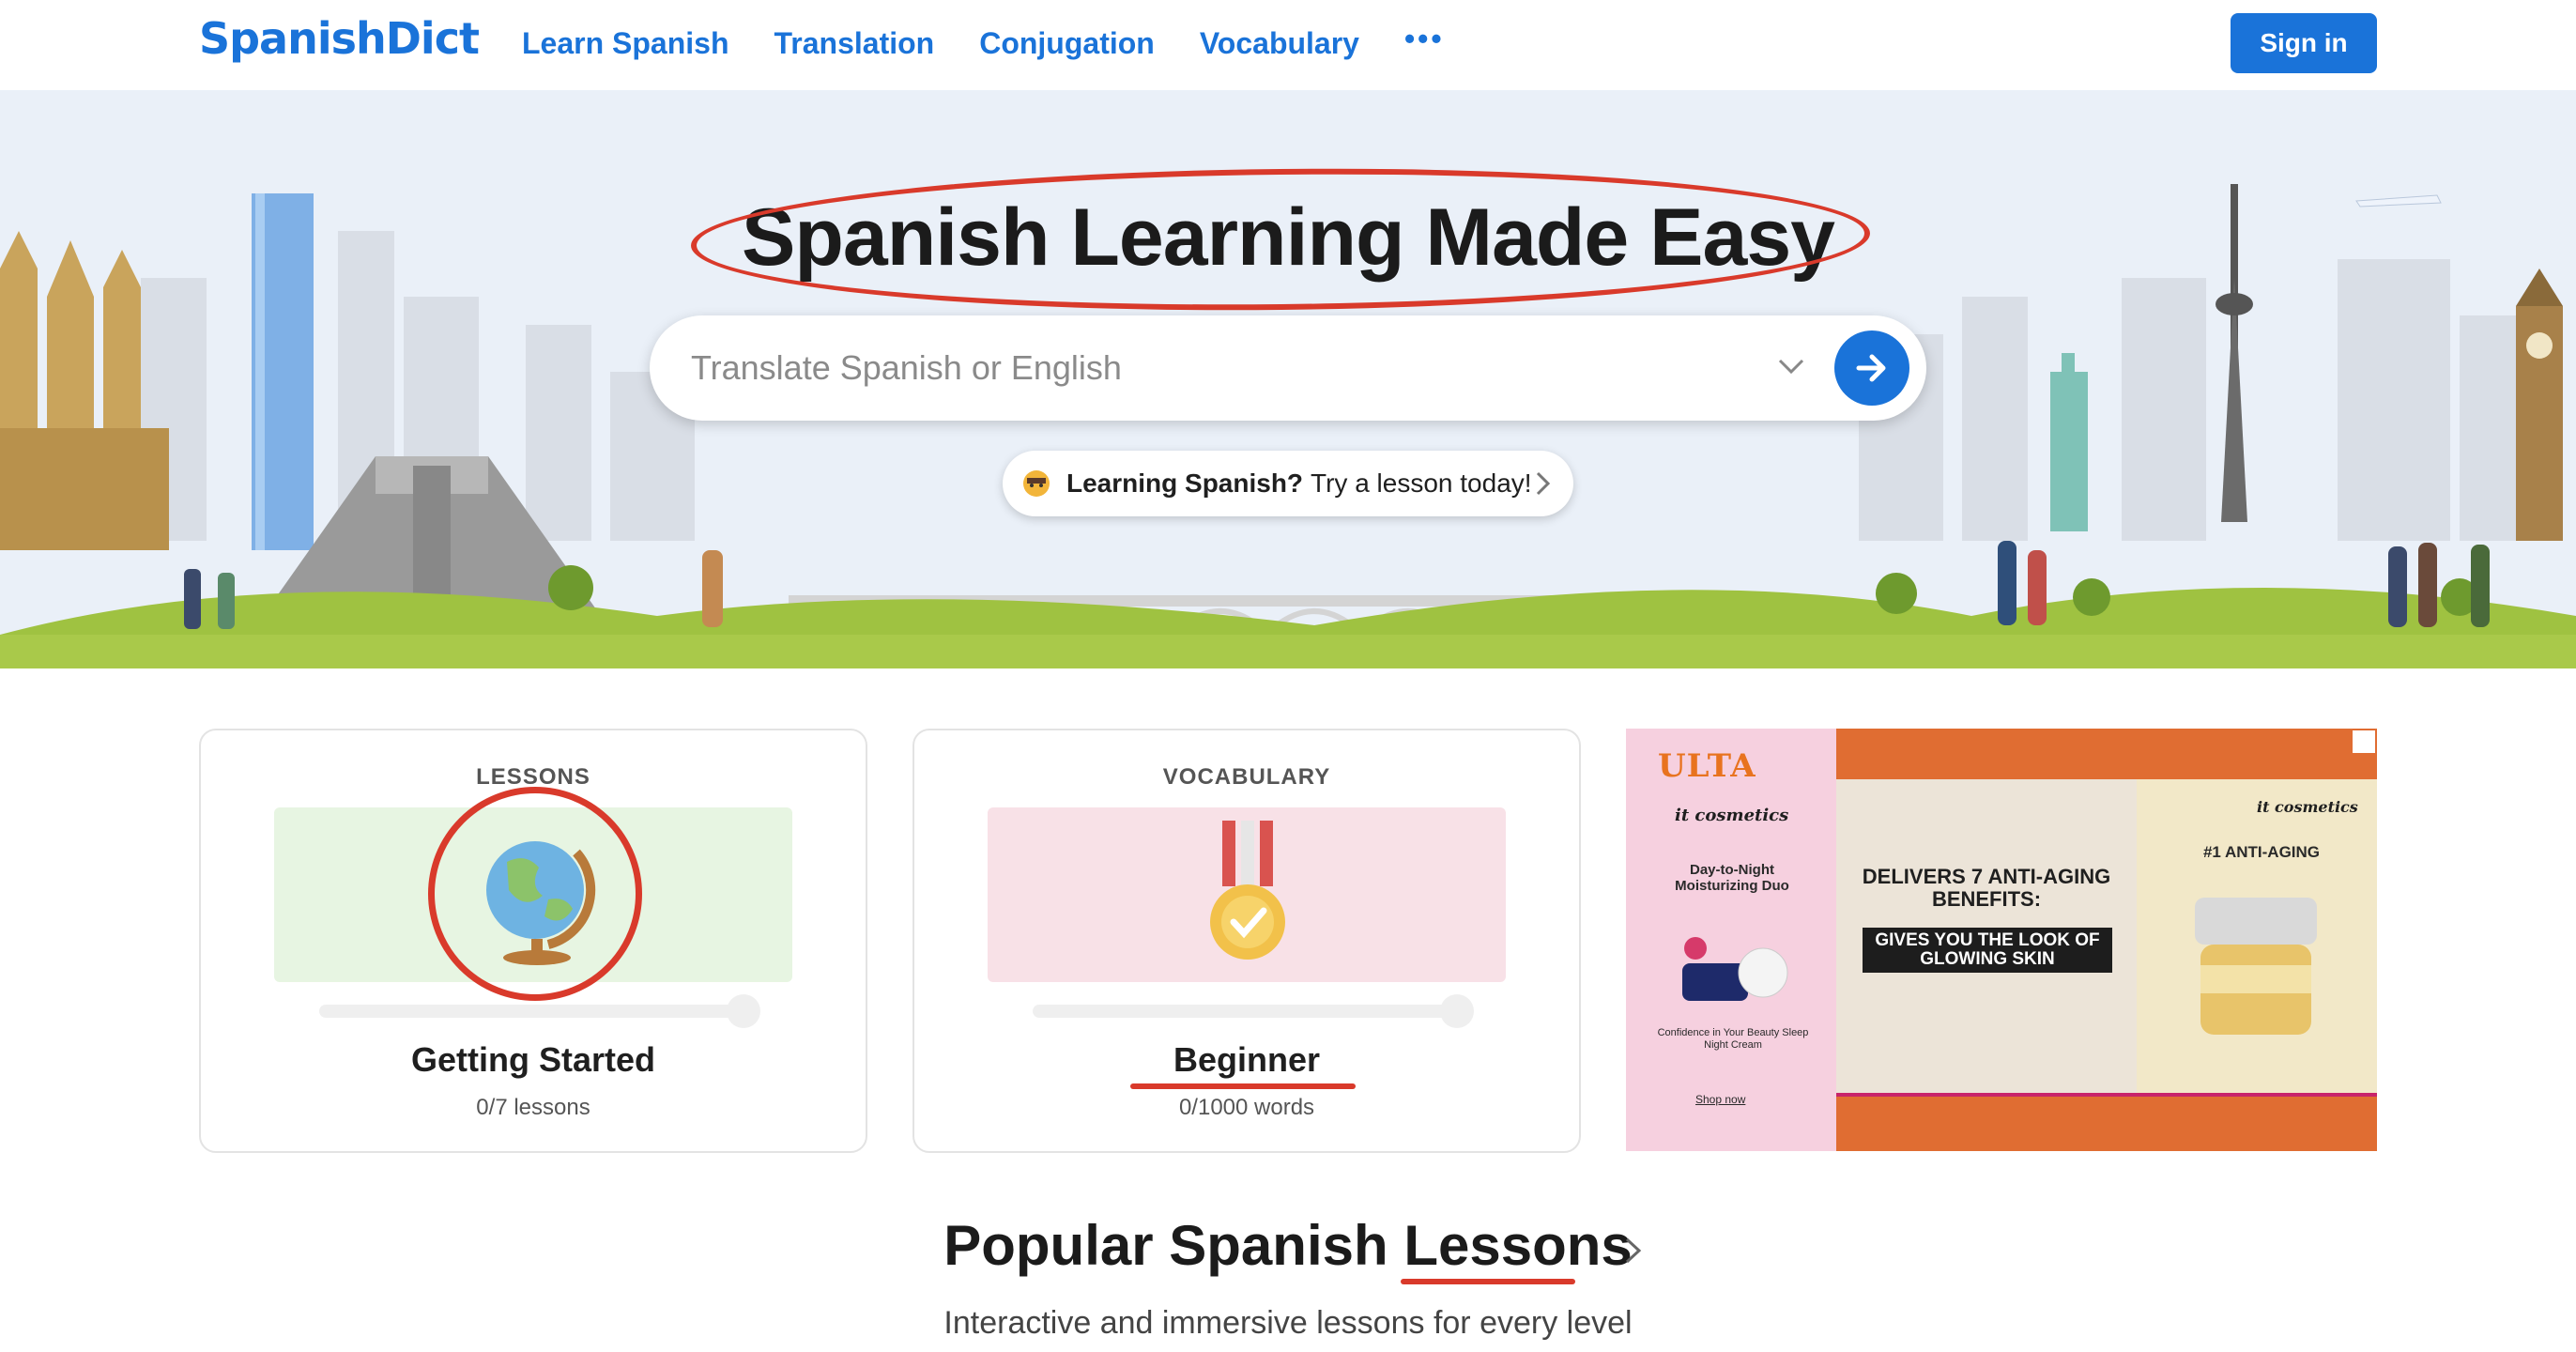  I want to click on promo-text: Try a lesson today!, so click(1422, 484).